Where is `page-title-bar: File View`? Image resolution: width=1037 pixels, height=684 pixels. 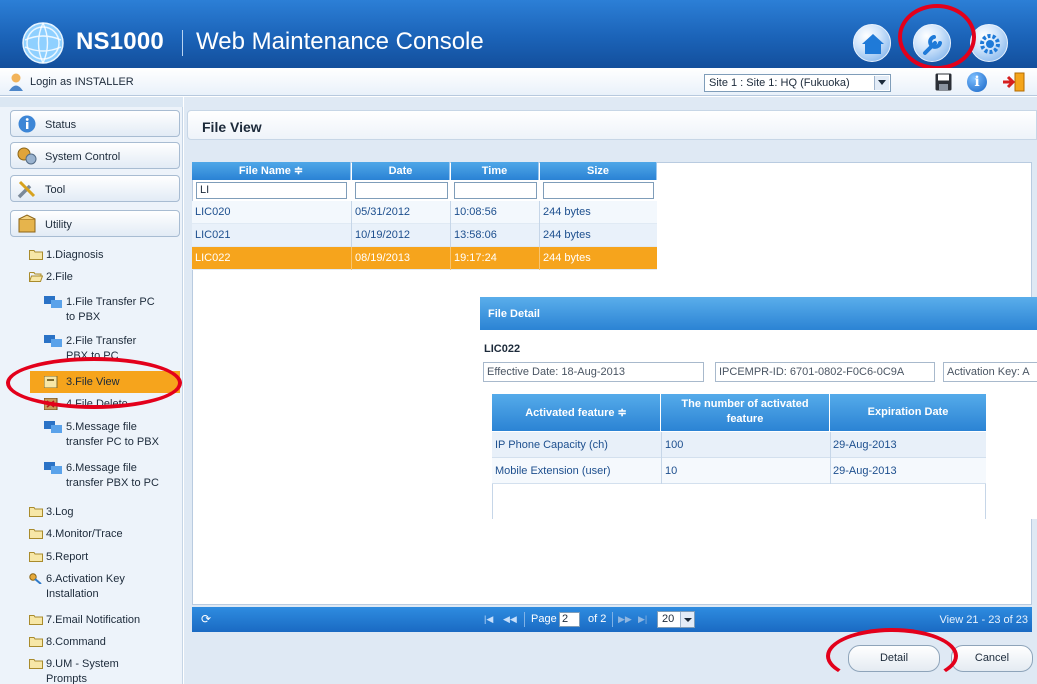
page-title-bar: File View is located at coordinates (612, 125).